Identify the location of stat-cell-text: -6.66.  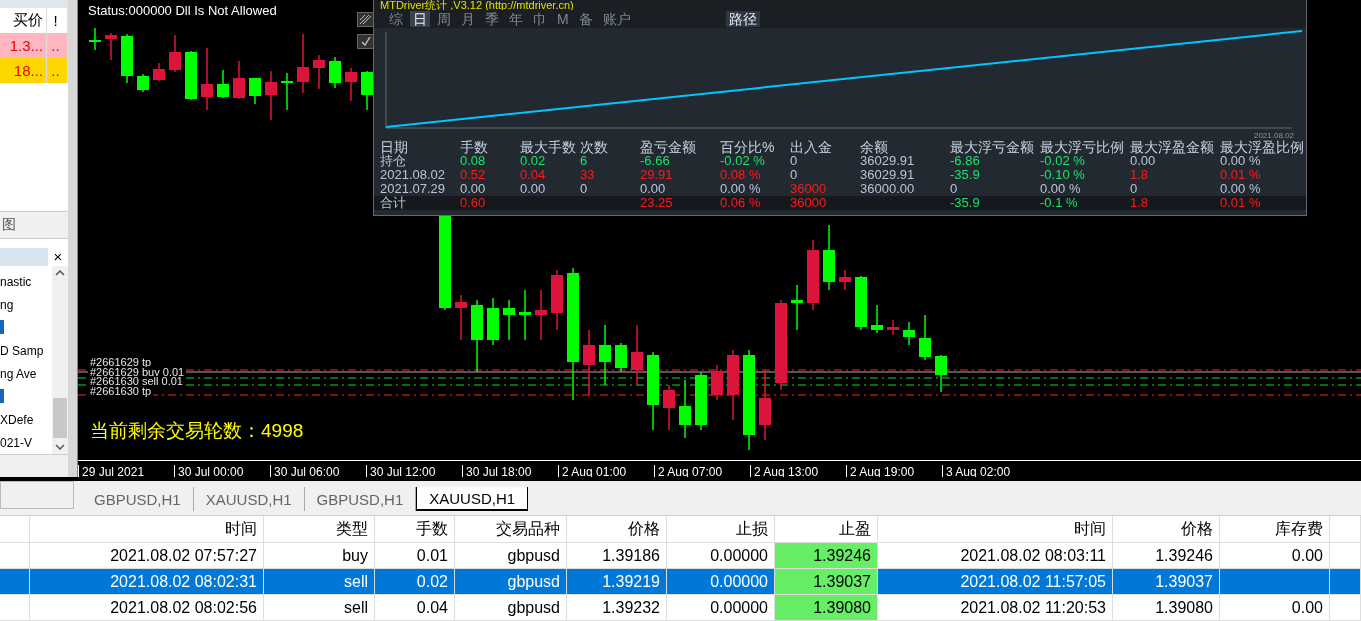
(655, 161).